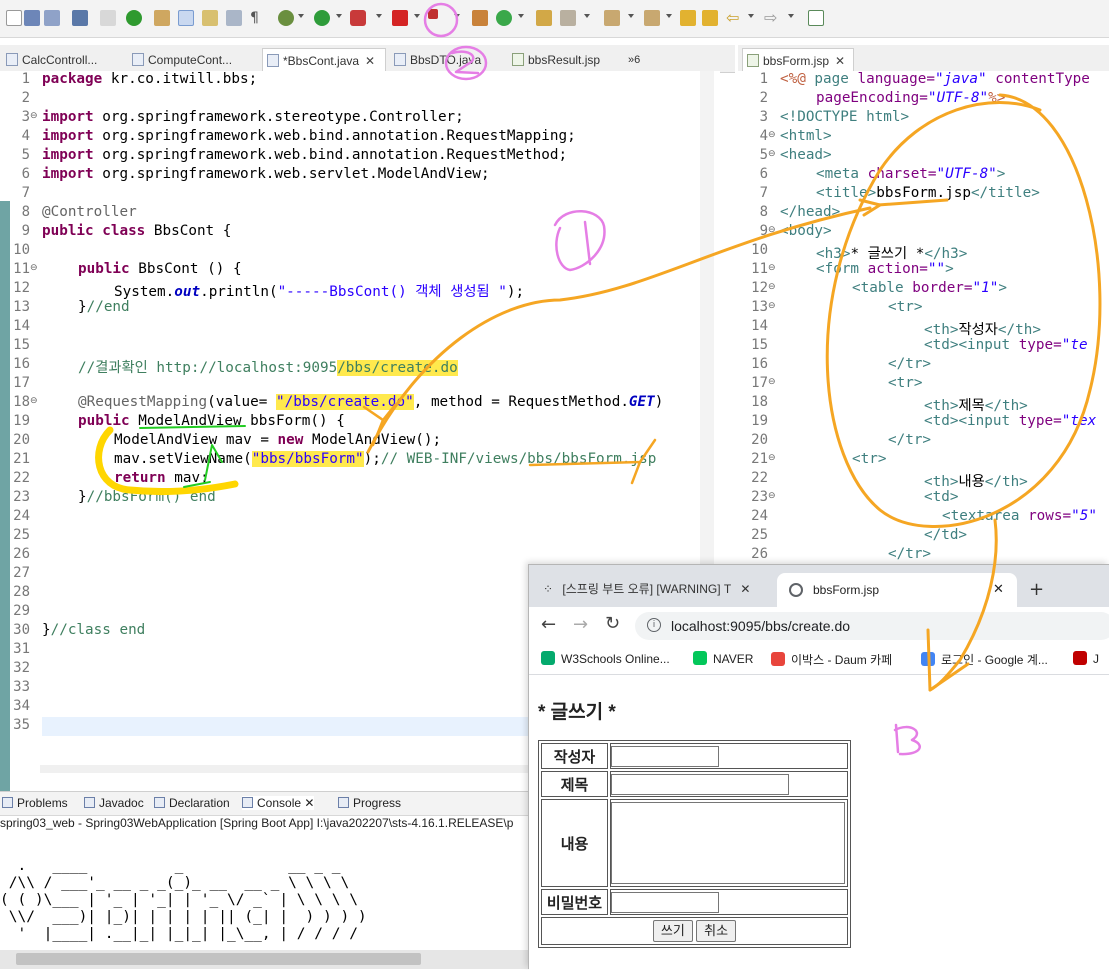  I want to click on annotation-green-underline, so click(192, 427).